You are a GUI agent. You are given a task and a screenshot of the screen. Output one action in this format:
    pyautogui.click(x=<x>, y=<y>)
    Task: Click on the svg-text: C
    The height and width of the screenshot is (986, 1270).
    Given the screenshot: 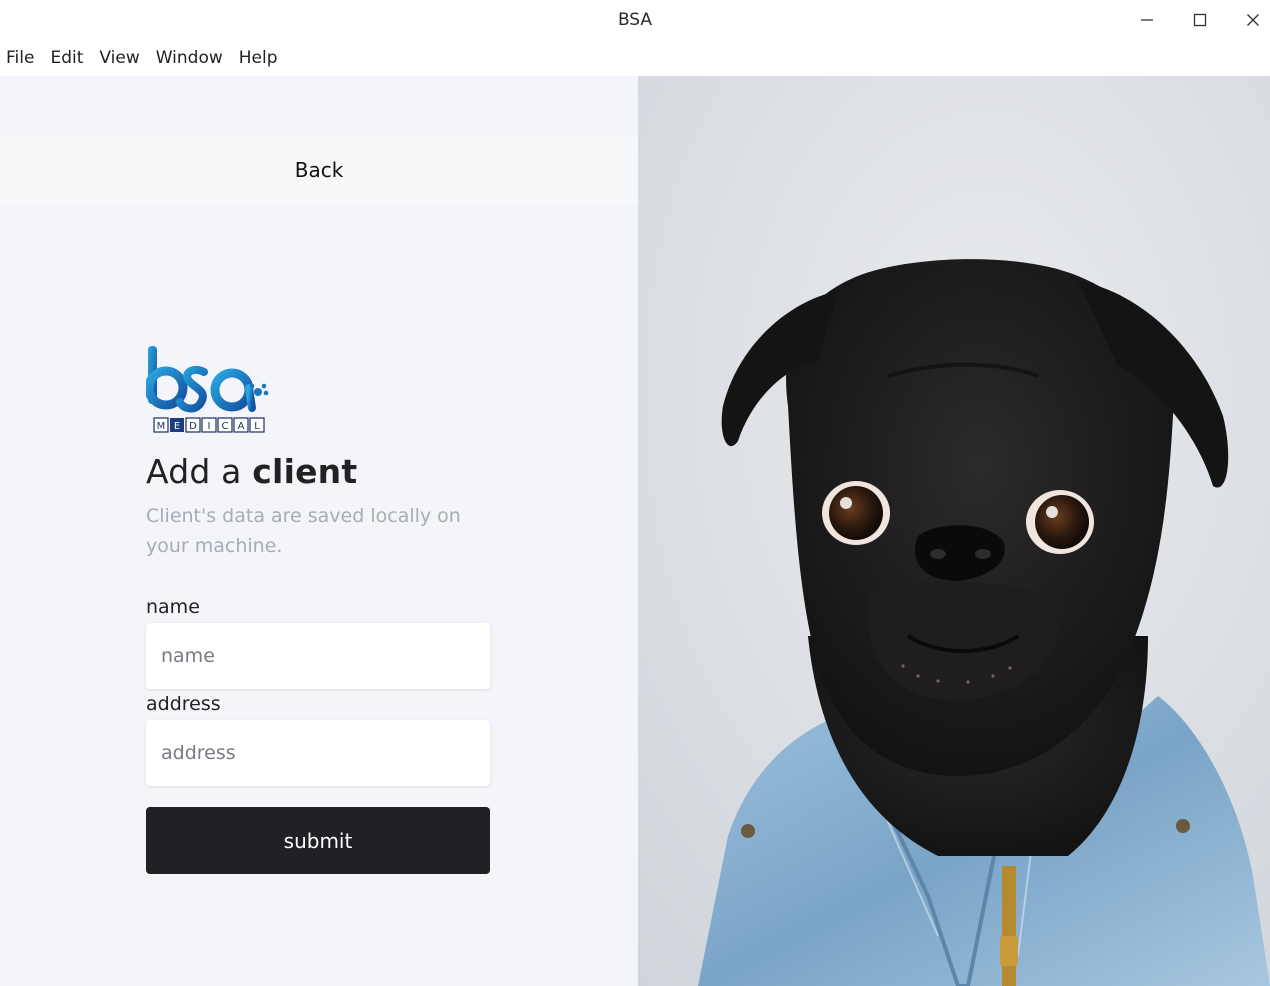 What is the action you would take?
    pyautogui.click(x=225, y=426)
    